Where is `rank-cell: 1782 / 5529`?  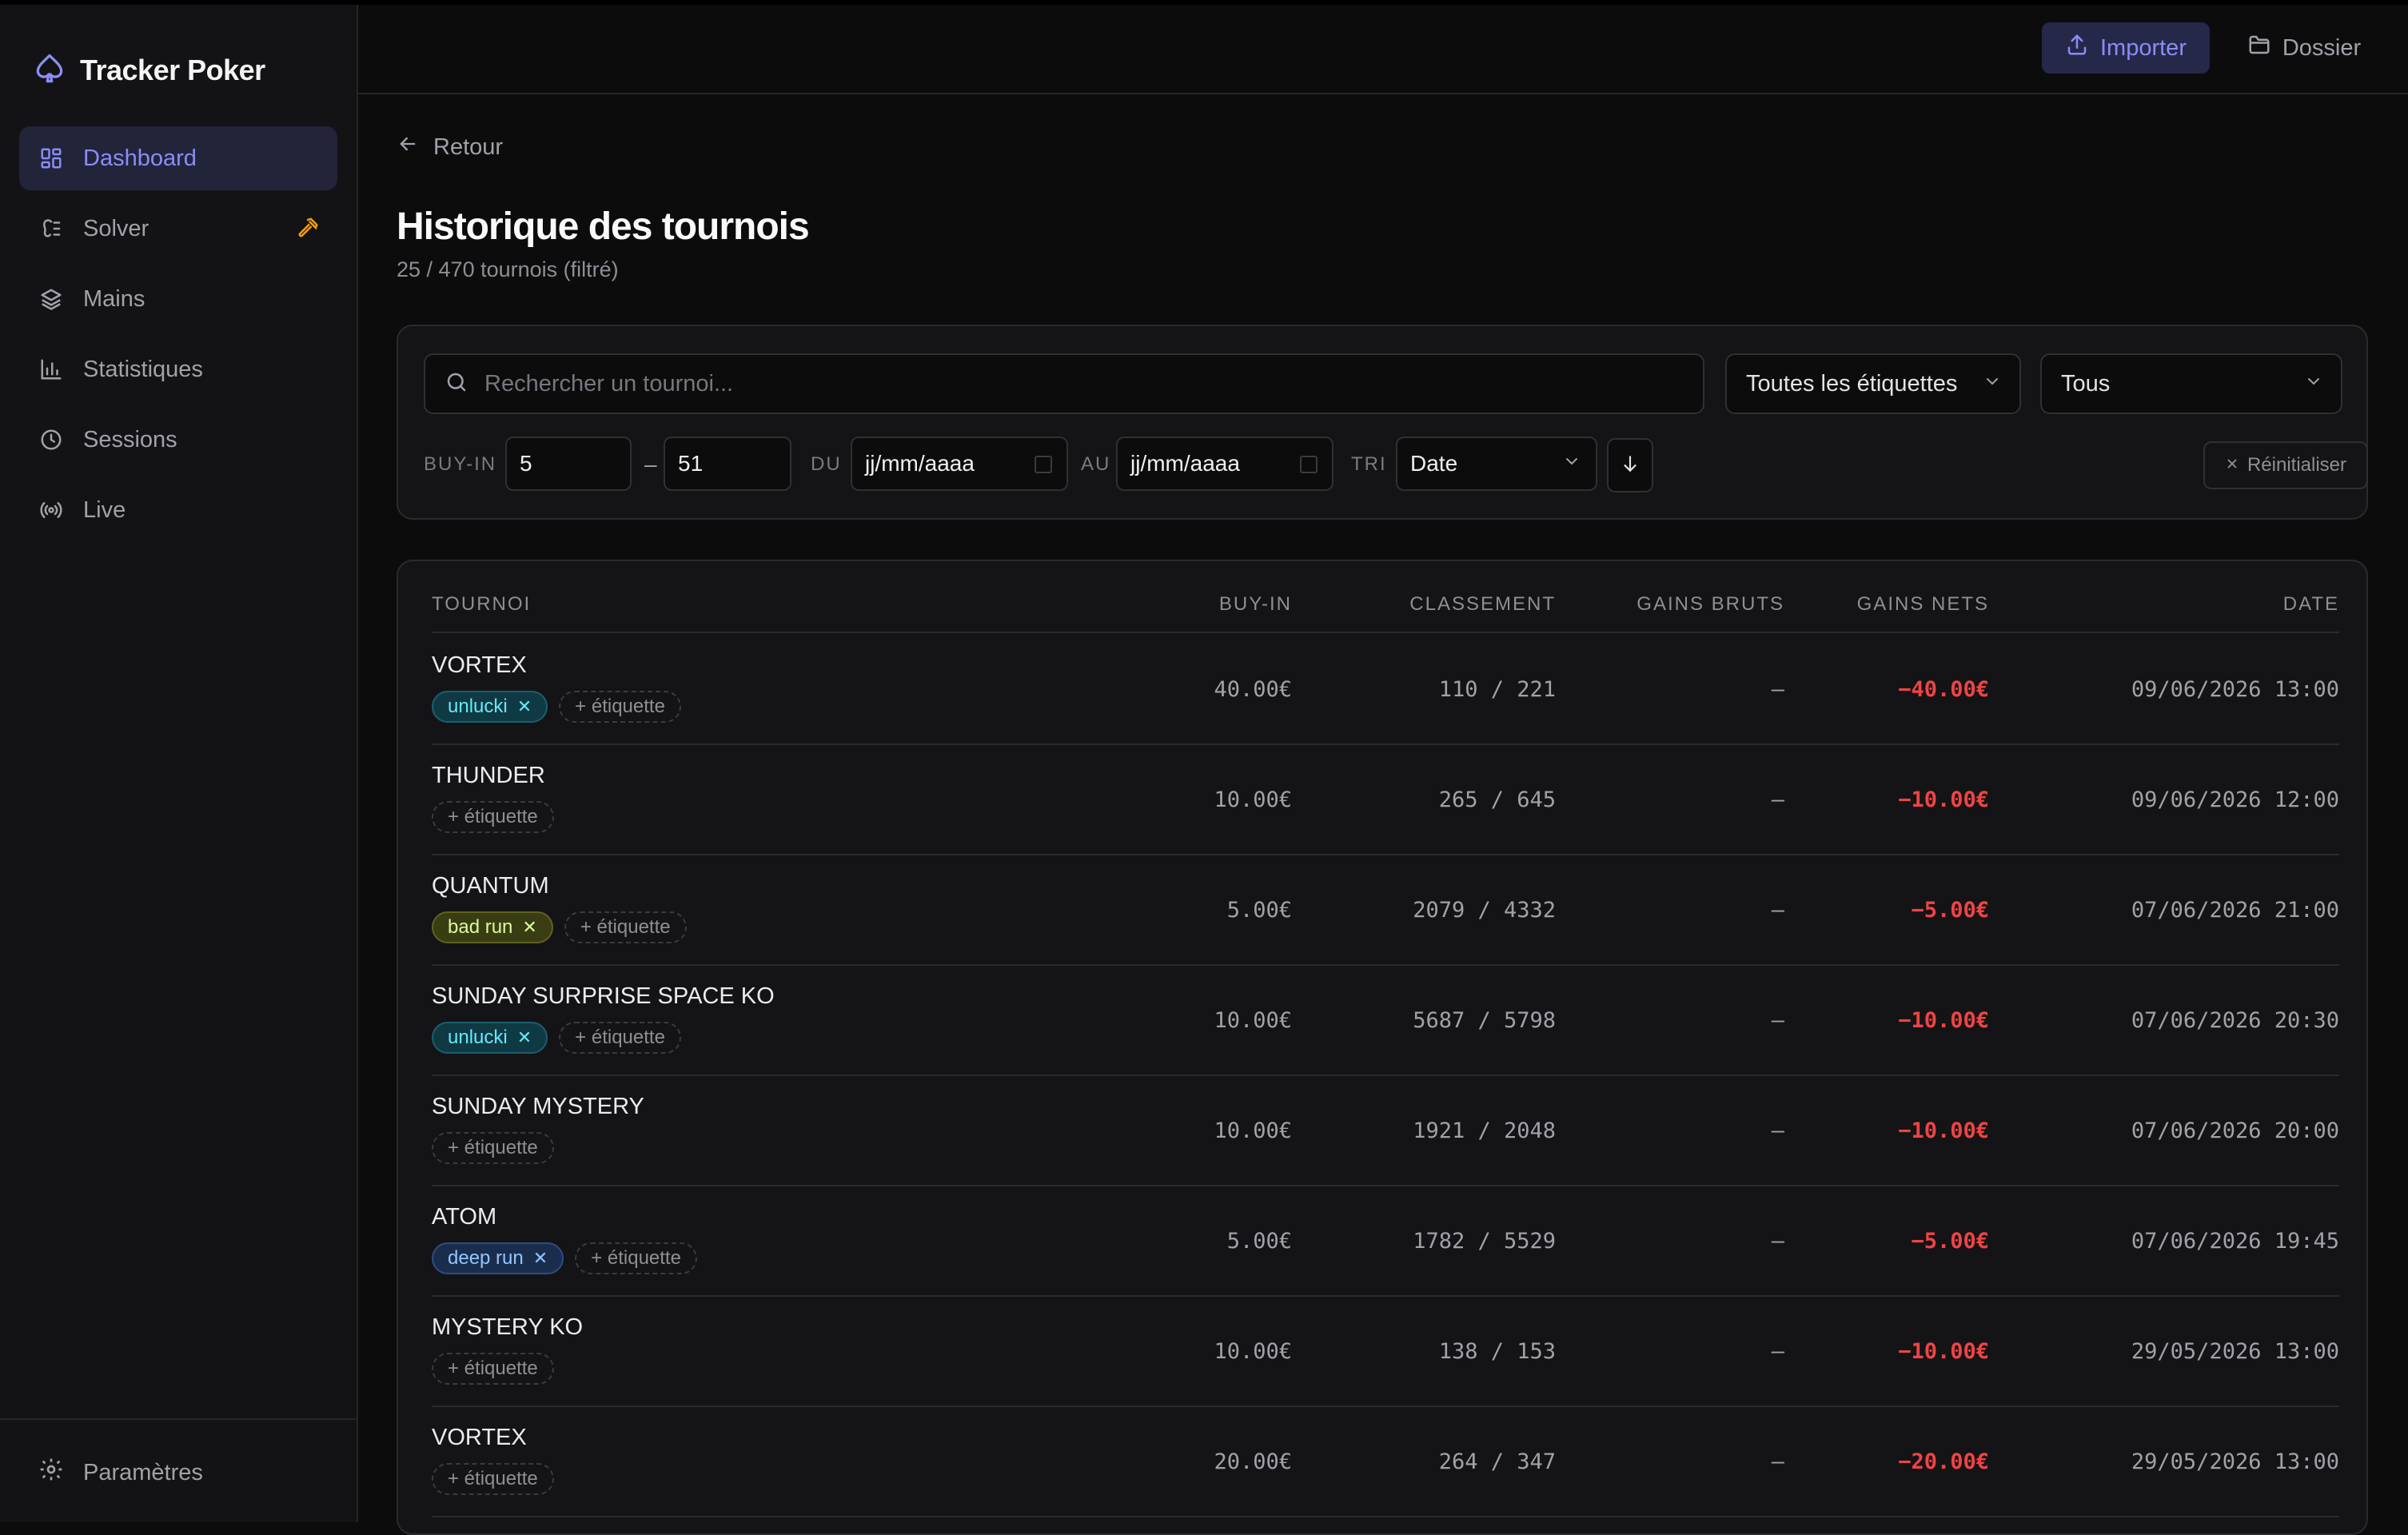
rank-cell: 1782 / 5529 is located at coordinates (1484, 1241).